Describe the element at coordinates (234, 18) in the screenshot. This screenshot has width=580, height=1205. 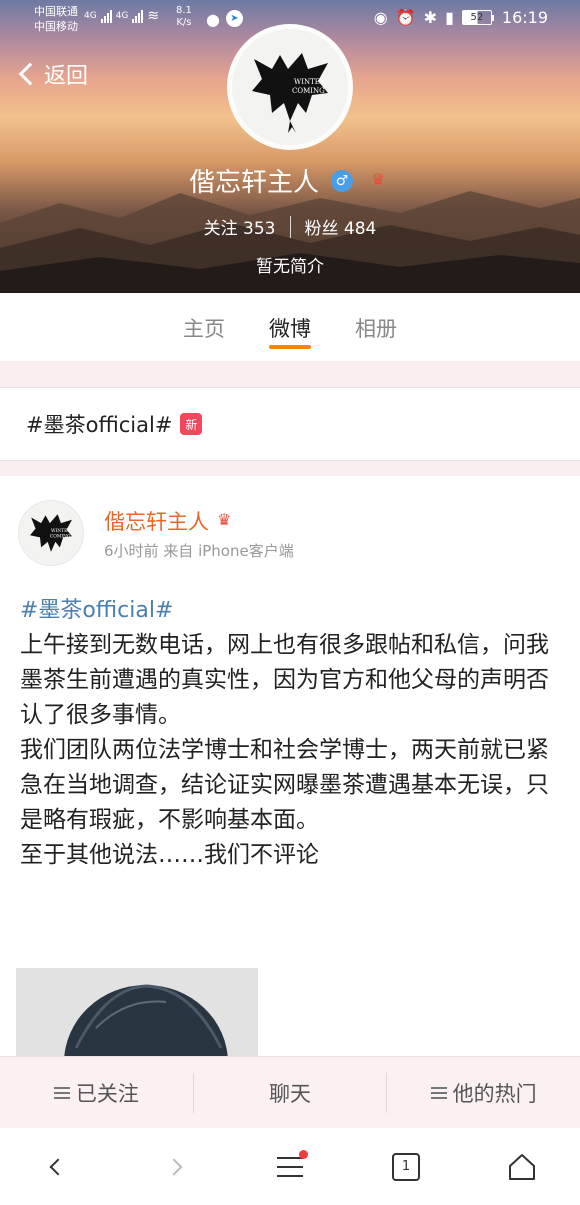
I see `send-icon: ➤` at that location.